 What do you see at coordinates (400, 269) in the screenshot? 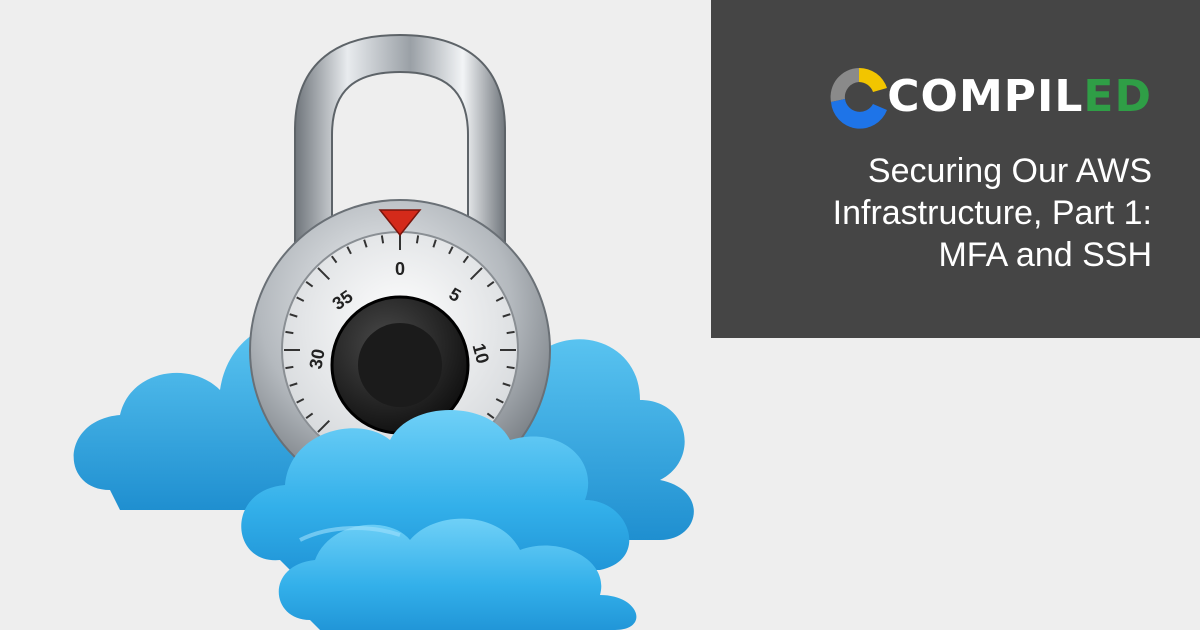
I see `dial-number-0: 0` at bounding box center [400, 269].